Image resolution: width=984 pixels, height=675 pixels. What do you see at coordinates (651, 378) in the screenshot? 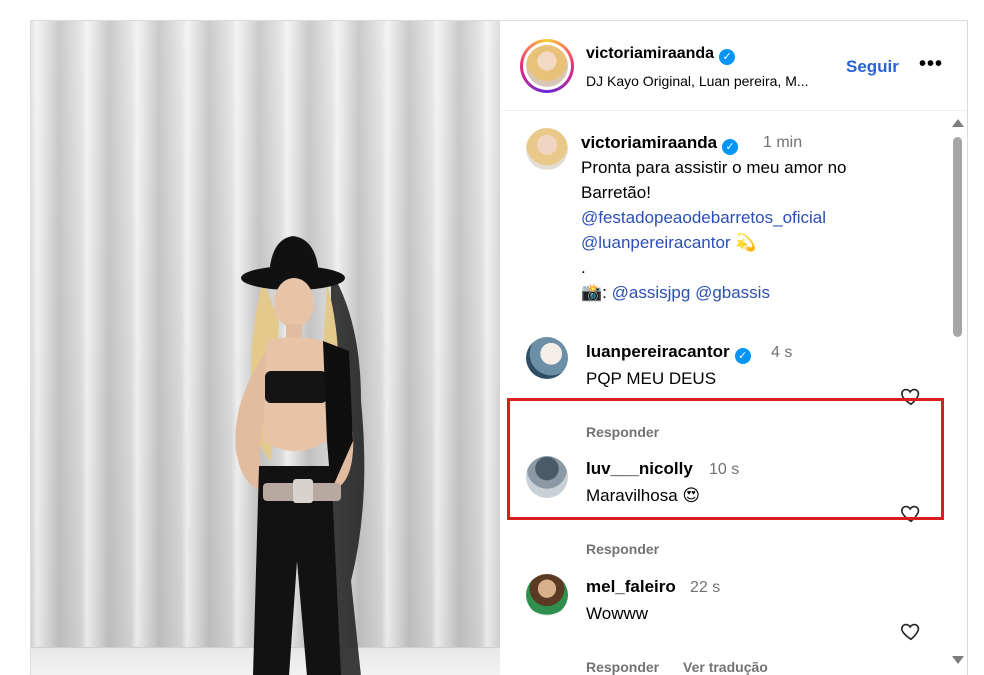
I see `comment-text: PQP MEU DEUS` at bounding box center [651, 378].